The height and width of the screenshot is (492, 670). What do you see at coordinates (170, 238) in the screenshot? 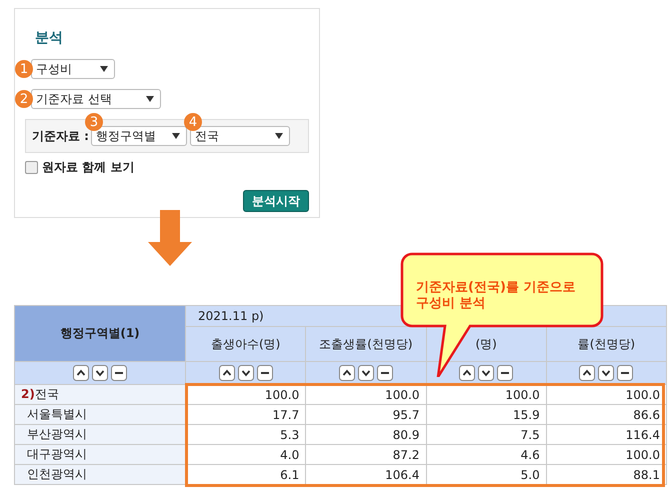
I see `down-arrow-icon` at bounding box center [170, 238].